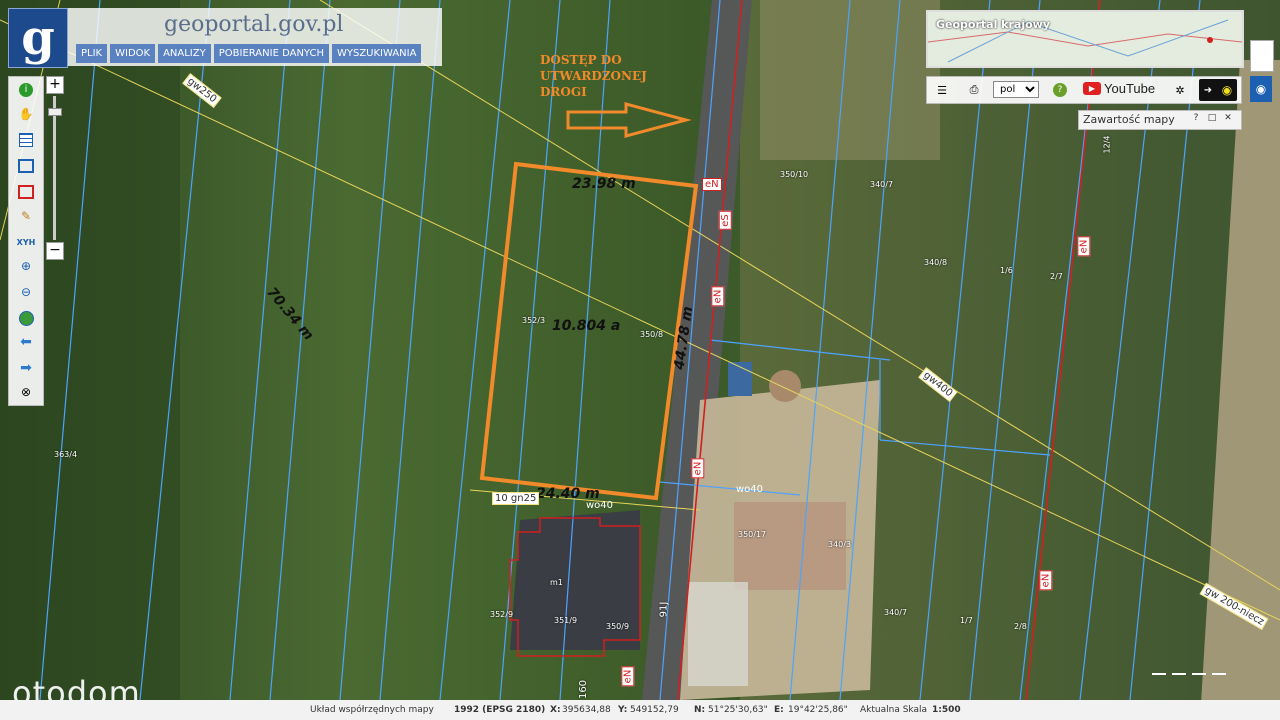 The height and width of the screenshot is (720, 1280). What do you see at coordinates (1006, 270) in the screenshot?
I see `parcel-label: 1/6` at bounding box center [1006, 270].